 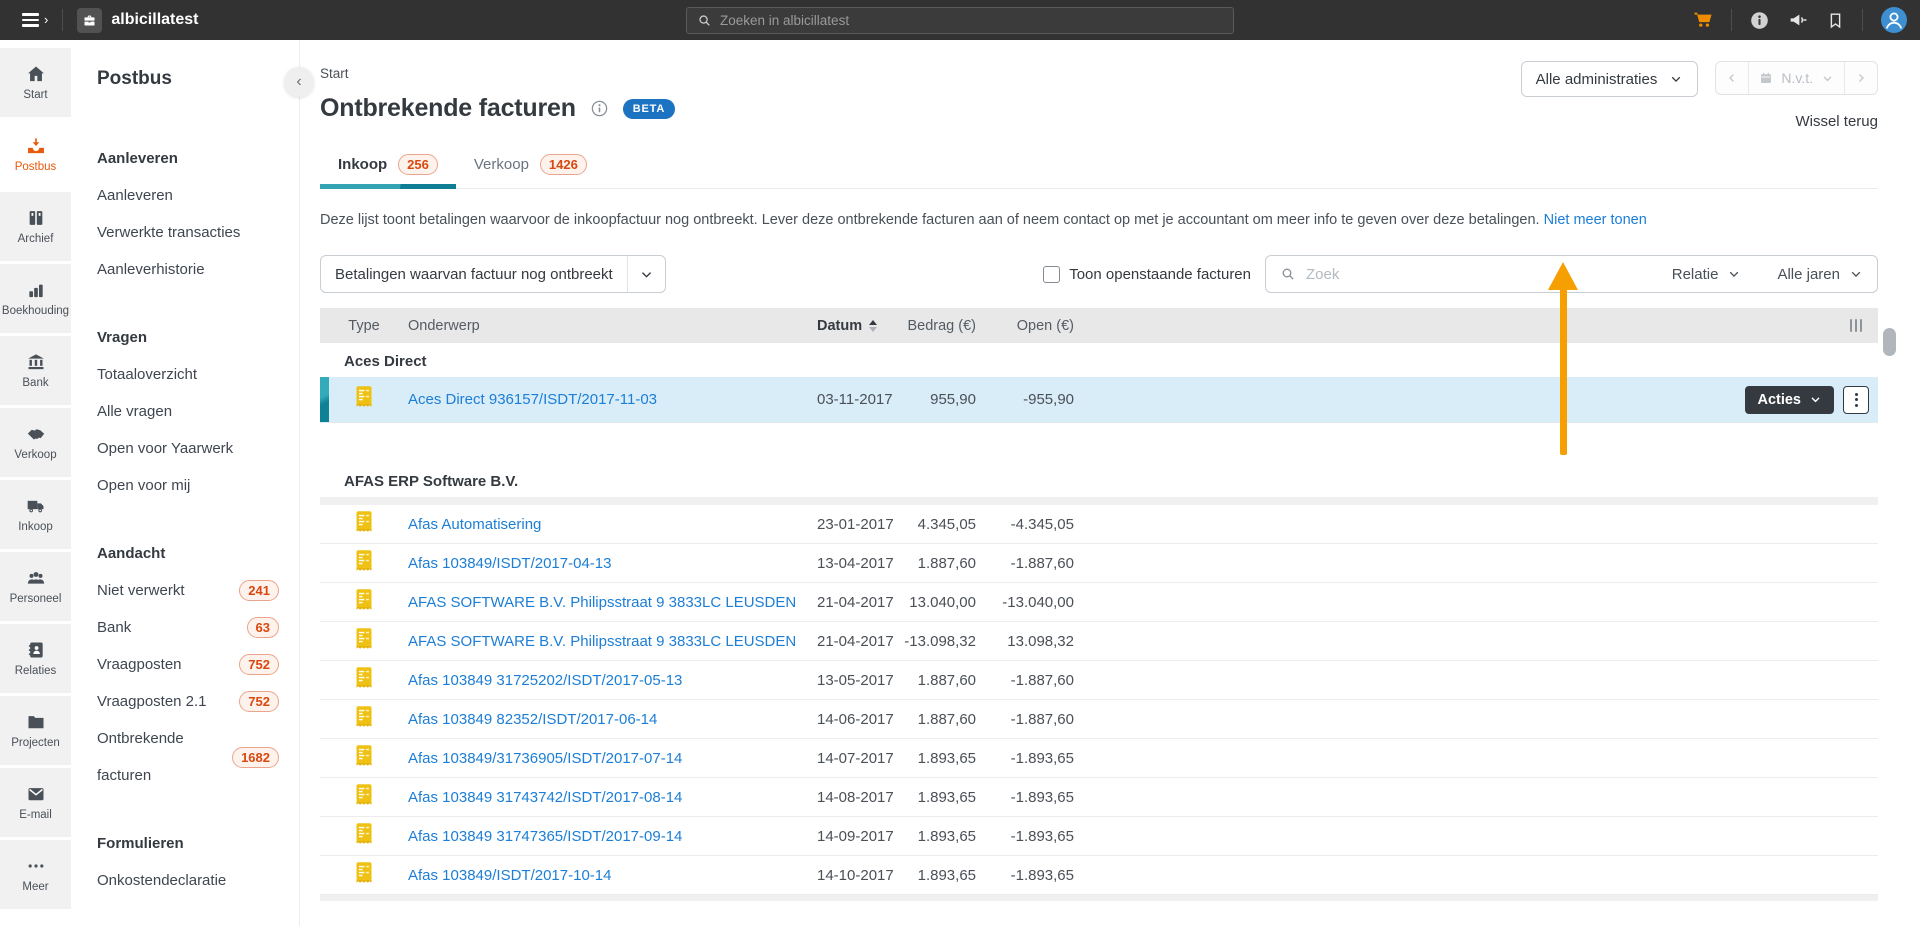 What do you see at coordinates (388, 167) in the screenshot?
I see `tab-inkoop: Inkoop 256` at bounding box center [388, 167].